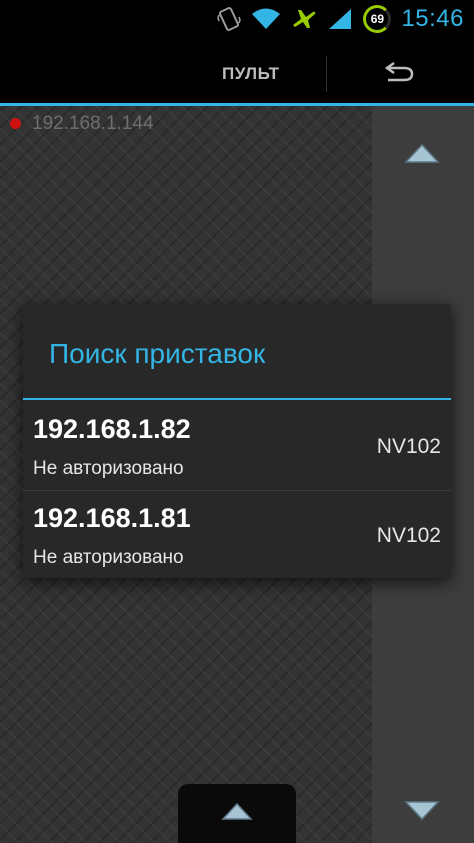  I want to click on status-bar: 69 15:46, so click(237, 19).